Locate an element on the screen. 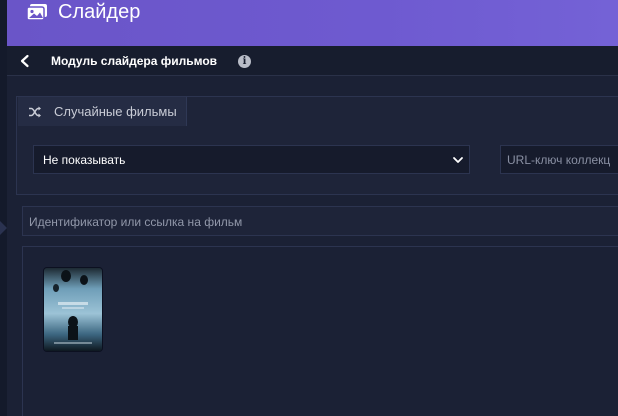 This screenshot has width=618, height=416. shuffle-icon is located at coordinates (35, 112).